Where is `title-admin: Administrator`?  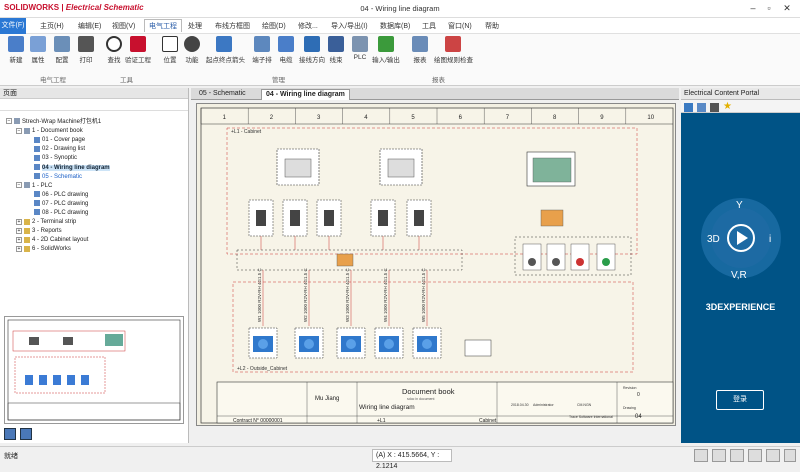 title-admin: Administrator is located at coordinates (543, 405).